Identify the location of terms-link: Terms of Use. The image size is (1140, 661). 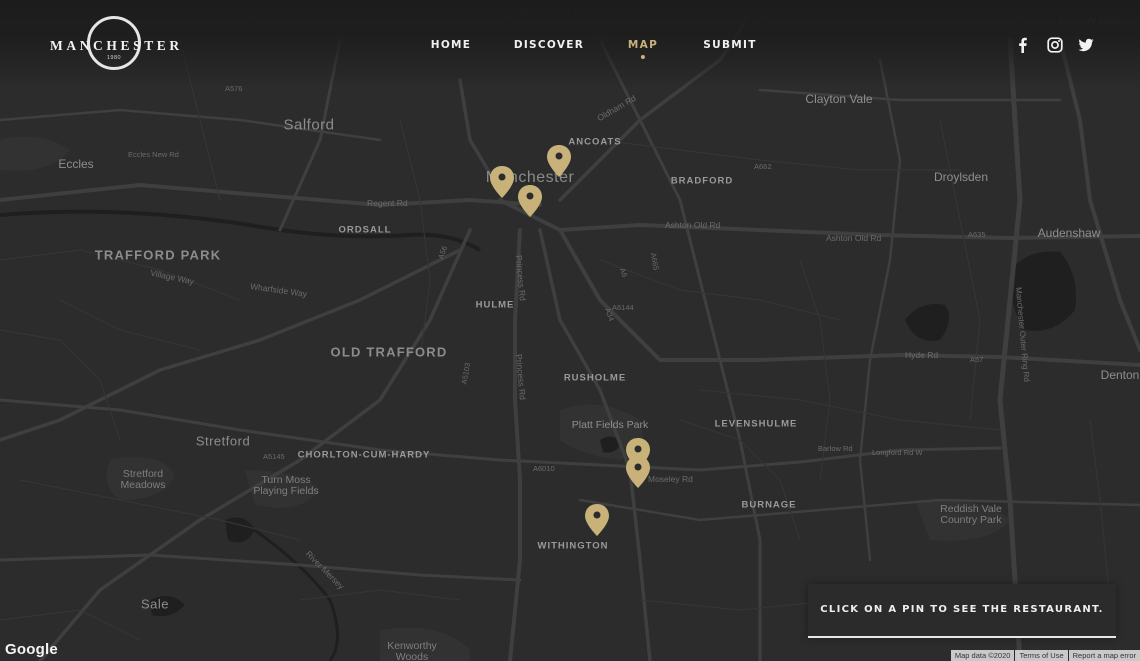
(1041, 655).